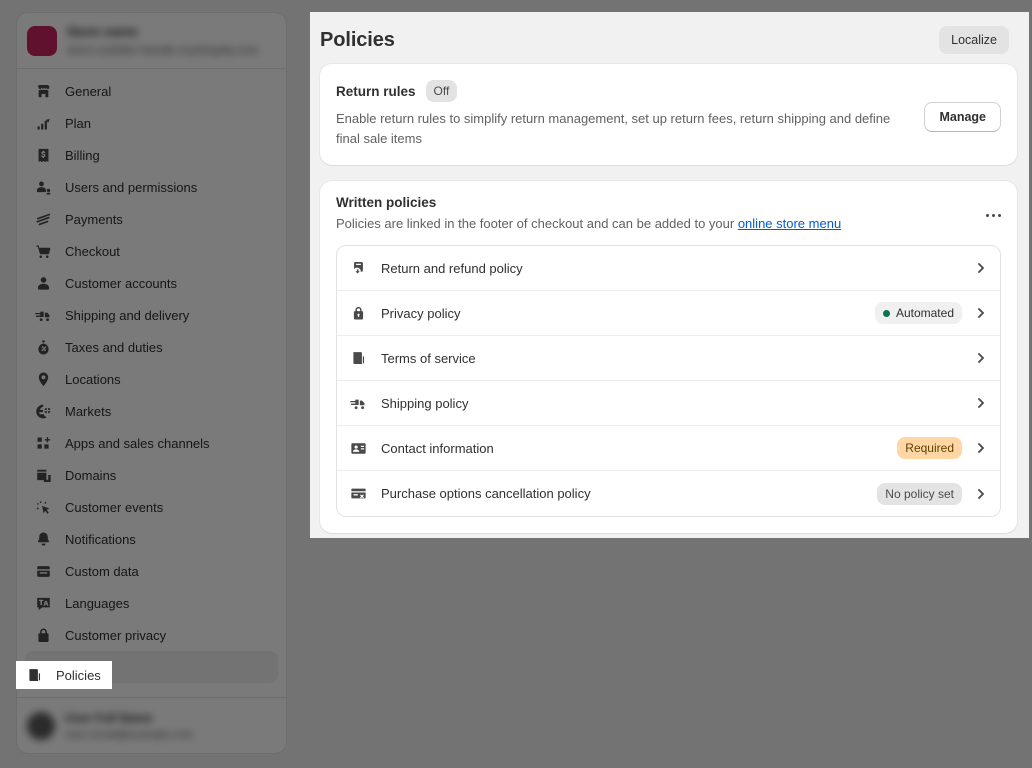 The image size is (1032, 768). I want to click on contact-card-icon, so click(358, 448).